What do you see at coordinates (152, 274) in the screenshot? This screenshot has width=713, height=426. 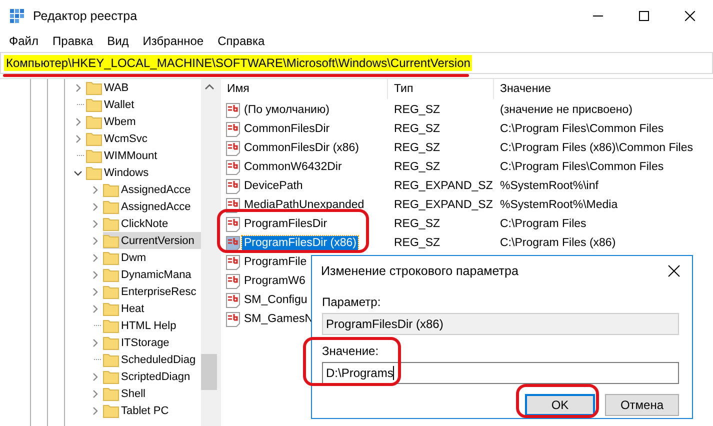 I see `tree-item: DynamicMana` at bounding box center [152, 274].